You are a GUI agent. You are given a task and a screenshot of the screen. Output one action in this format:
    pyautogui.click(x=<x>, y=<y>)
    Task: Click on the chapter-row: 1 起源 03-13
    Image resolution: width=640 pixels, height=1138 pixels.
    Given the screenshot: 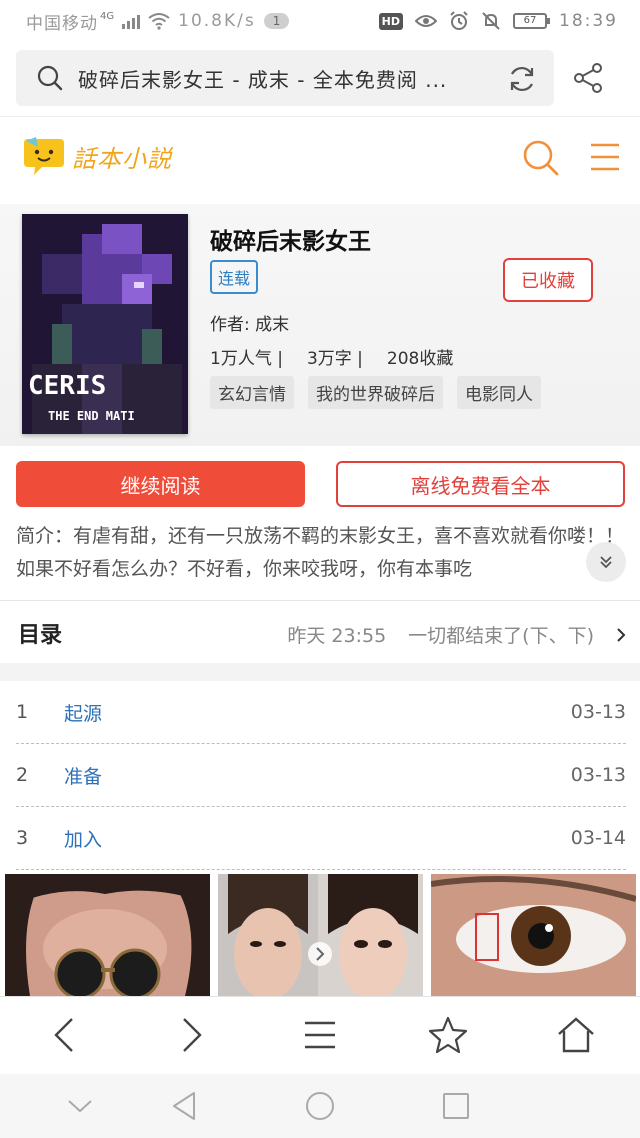 What is the action you would take?
    pyautogui.click(x=321, y=712)
    